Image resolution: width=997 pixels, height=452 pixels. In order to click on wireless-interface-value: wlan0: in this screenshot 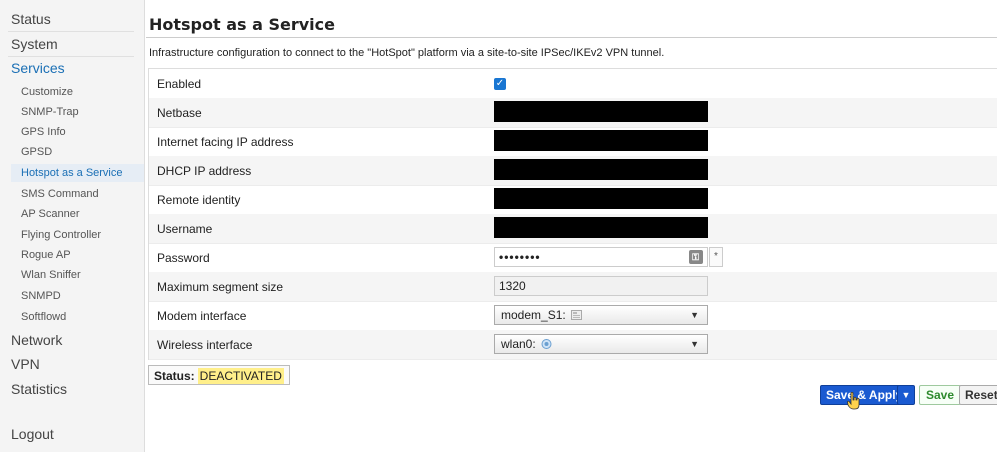, I will do `click(518, 344)`.